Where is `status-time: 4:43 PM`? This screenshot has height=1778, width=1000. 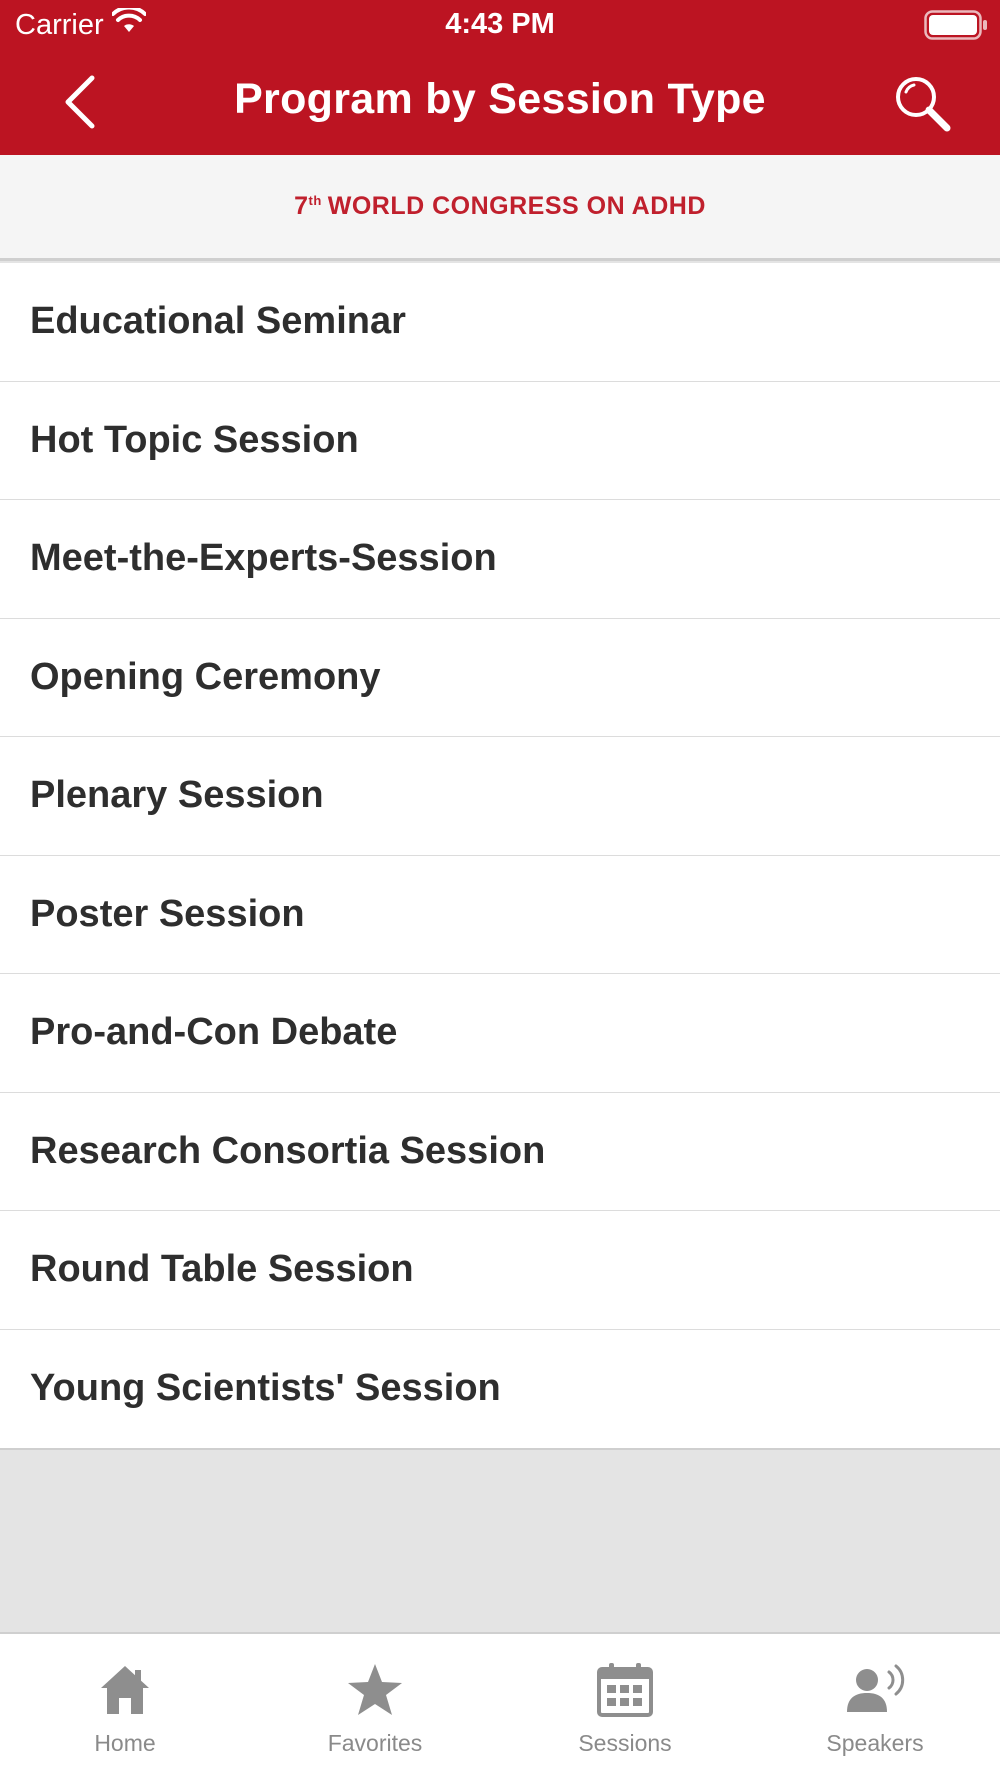 status-time: 4:43 PM is located at coordinates (500, 24).